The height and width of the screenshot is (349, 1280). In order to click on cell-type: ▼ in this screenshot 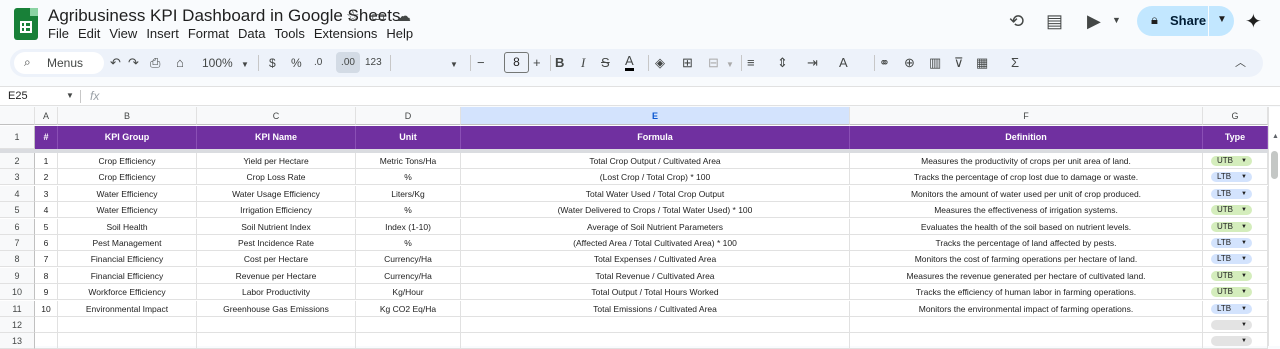, I will do `click(1235, 341)`.